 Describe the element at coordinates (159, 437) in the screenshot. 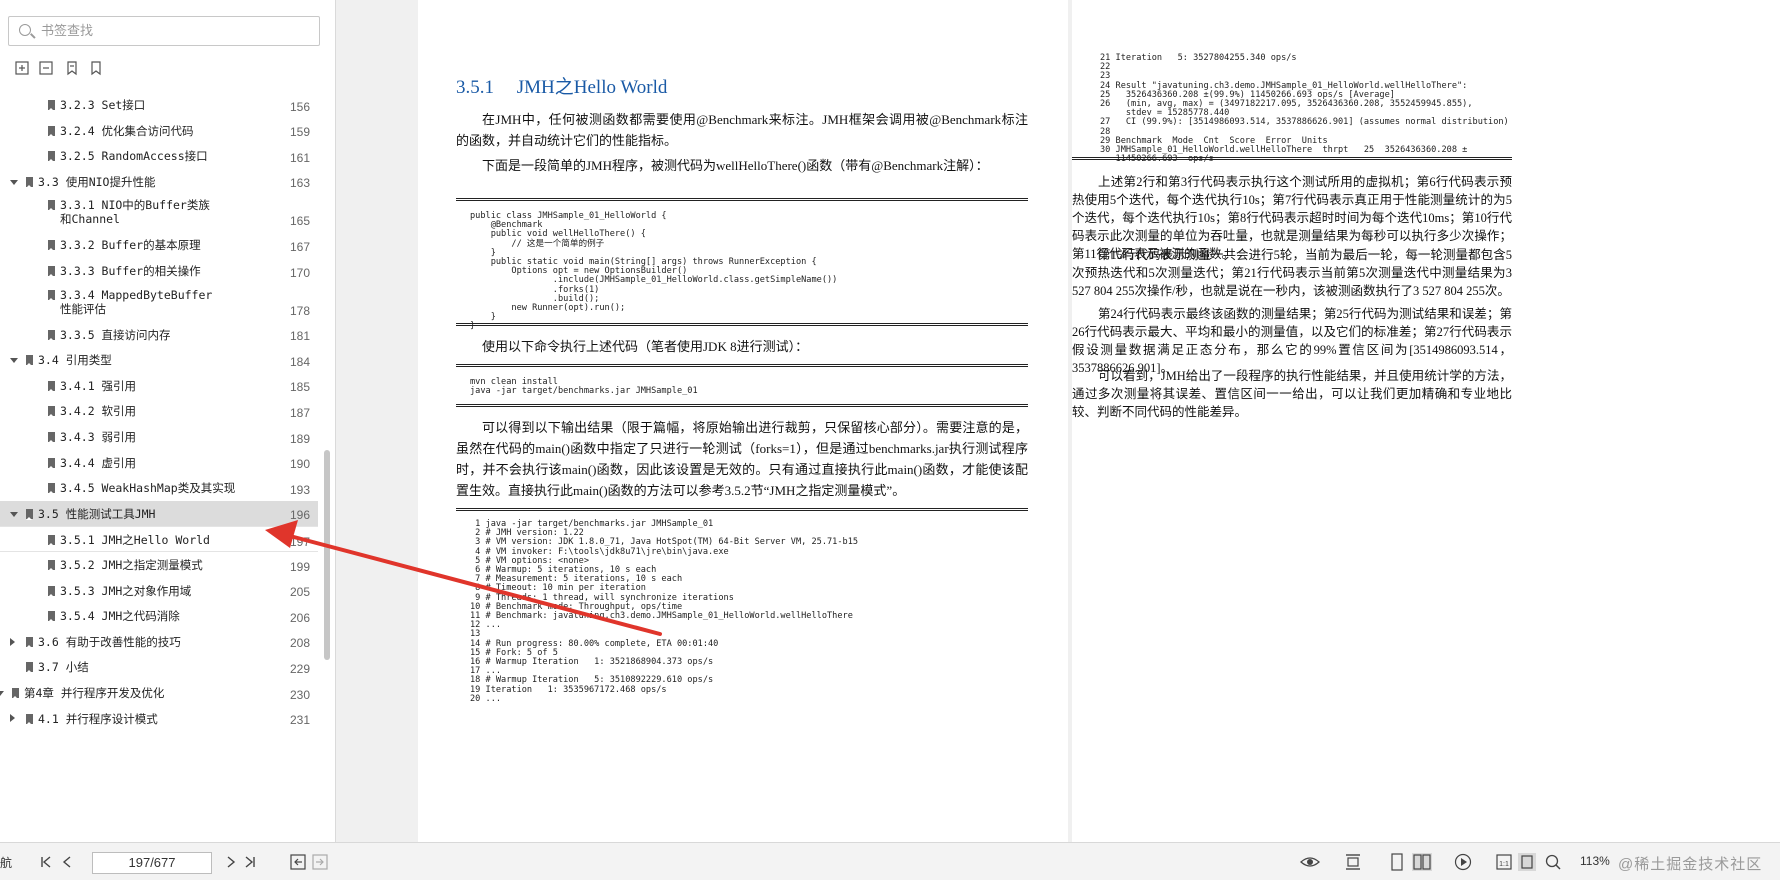

I see `toc-item: 3.4.3 弱引用 189` at that location.